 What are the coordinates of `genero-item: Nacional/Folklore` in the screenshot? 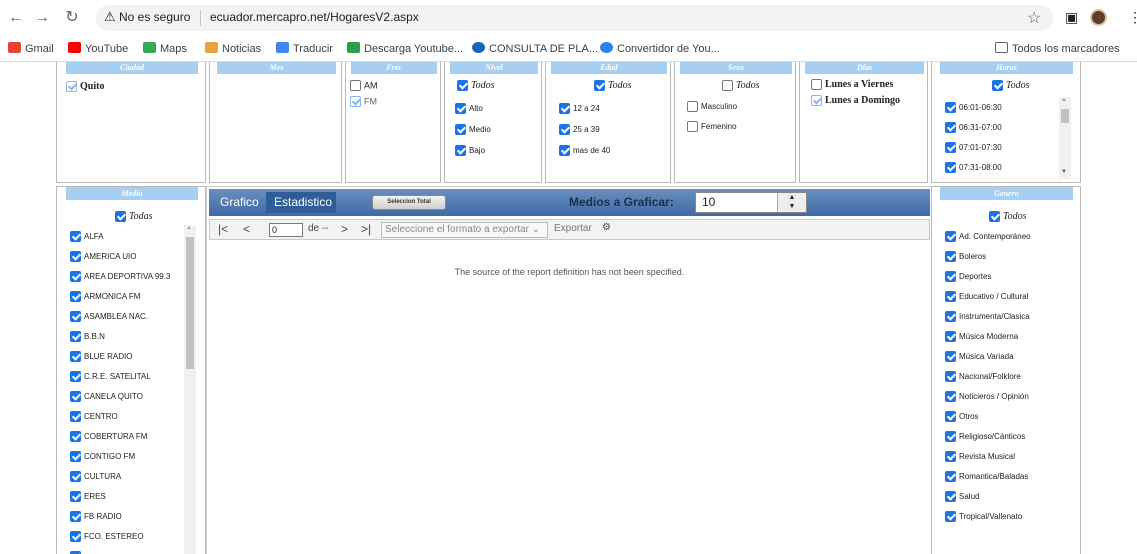 It's located at (983, 376).